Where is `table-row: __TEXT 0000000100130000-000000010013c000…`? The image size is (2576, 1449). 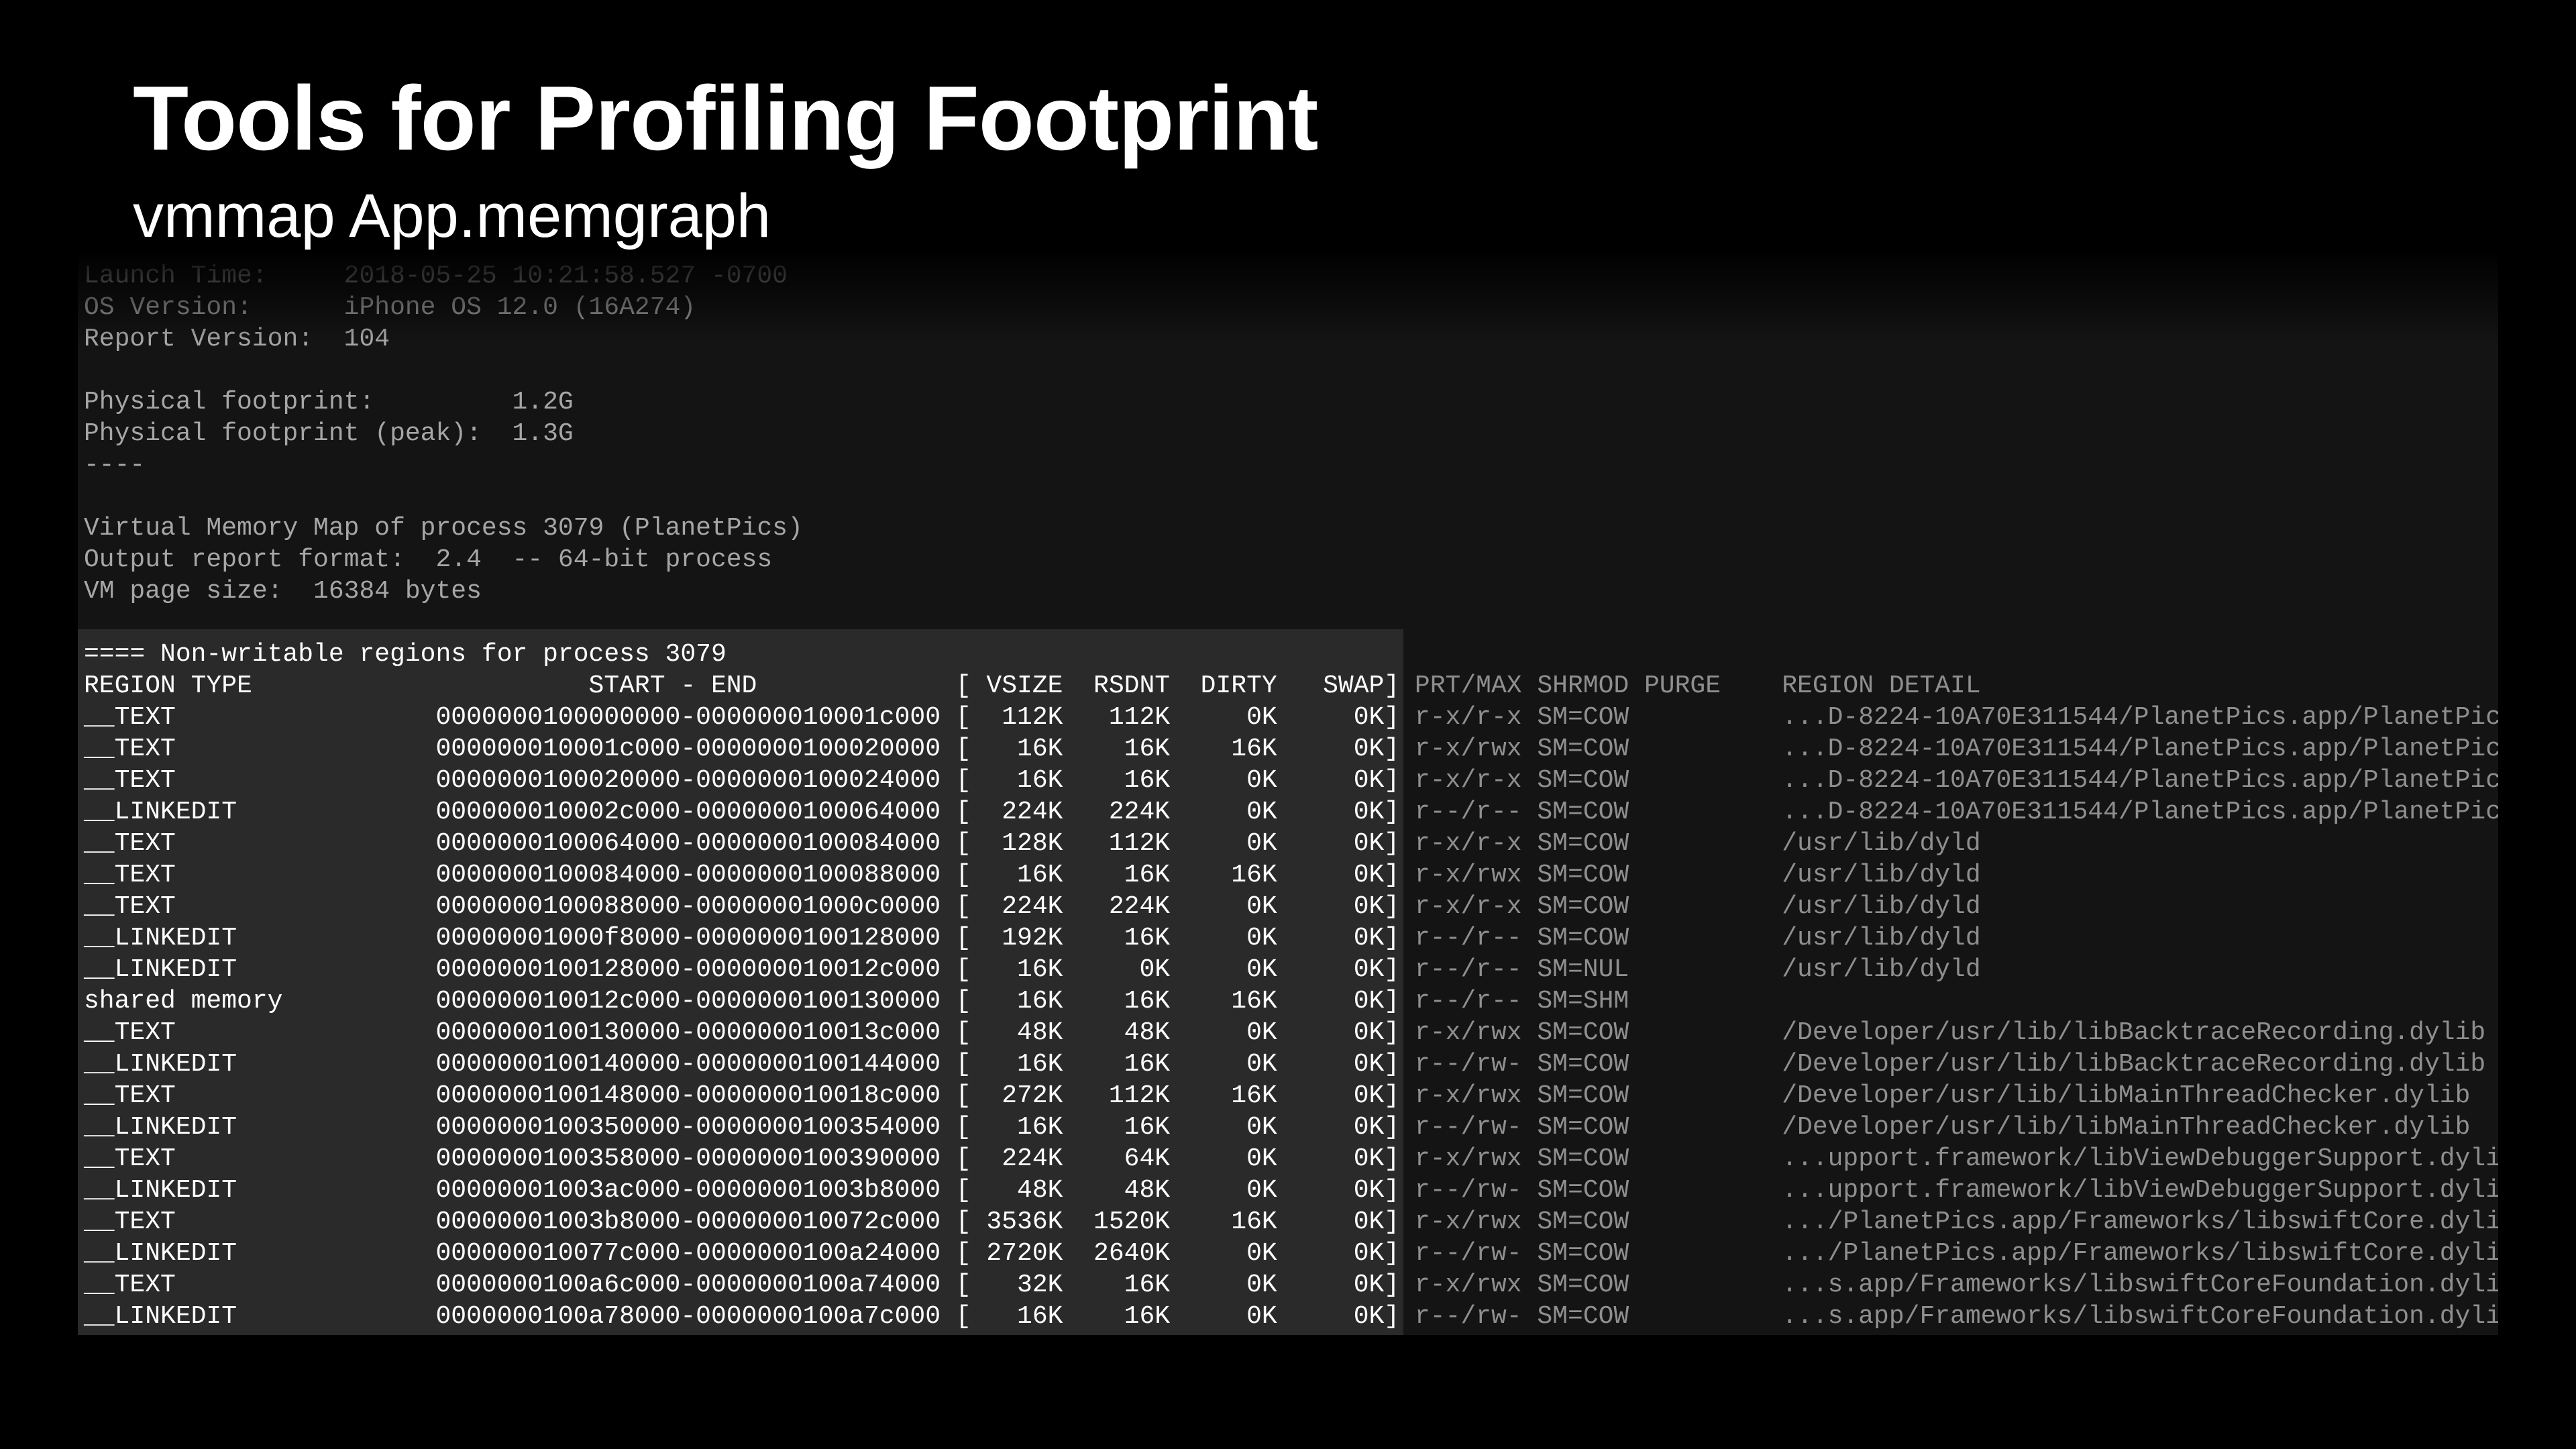
table-row: __TEXT 0000000100130000-000000010013c000… is located at coordinates (1291, 1033).